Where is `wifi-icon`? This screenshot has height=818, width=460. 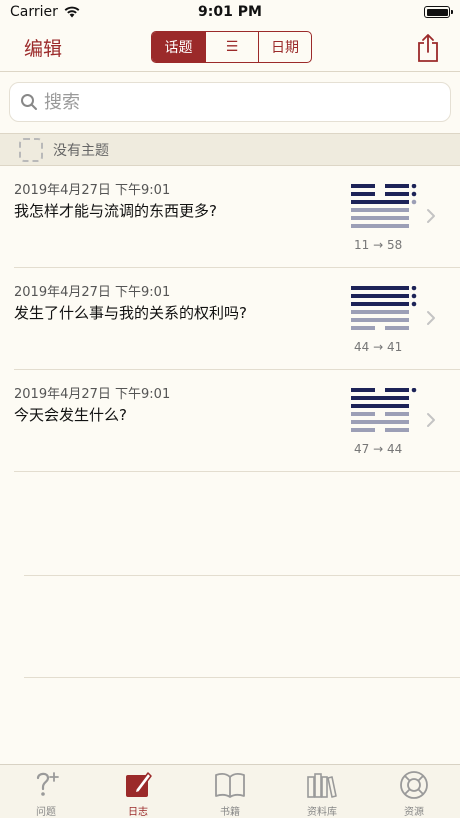 wifi-icon is located at coordinates (72, 12).